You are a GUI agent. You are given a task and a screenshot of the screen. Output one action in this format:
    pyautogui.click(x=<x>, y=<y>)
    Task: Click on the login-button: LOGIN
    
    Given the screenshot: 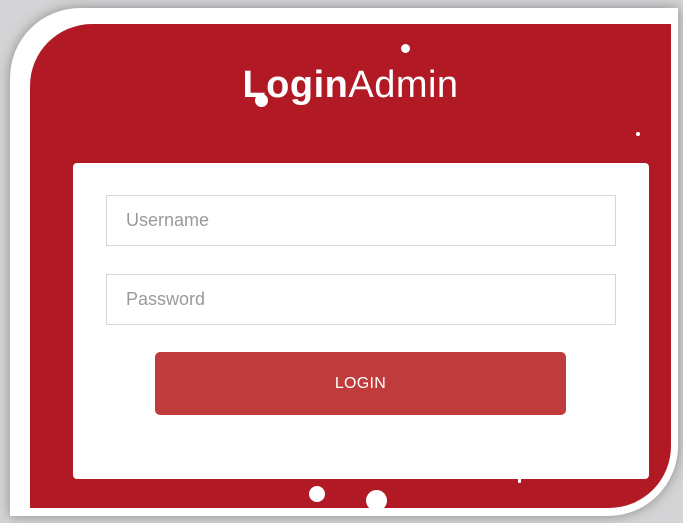 What is the action you would take?
    pyautogui.click(x=360, y=383)
    